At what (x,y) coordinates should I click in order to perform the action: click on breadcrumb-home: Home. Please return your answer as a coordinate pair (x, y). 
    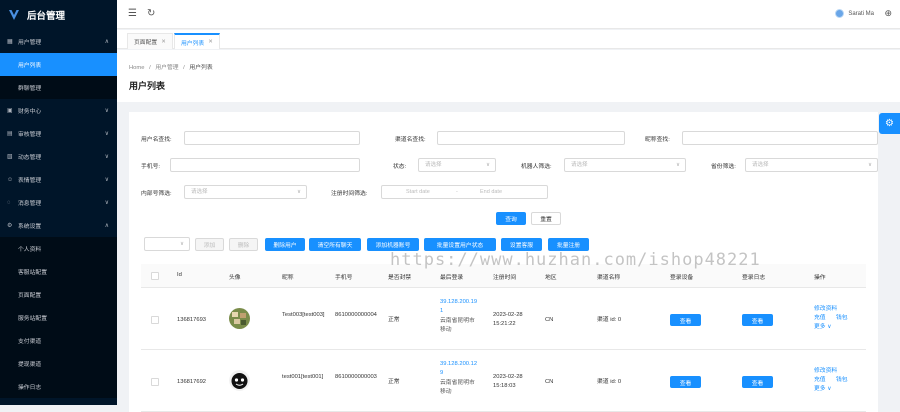
    Looking at the image, I should click on (136, 68).